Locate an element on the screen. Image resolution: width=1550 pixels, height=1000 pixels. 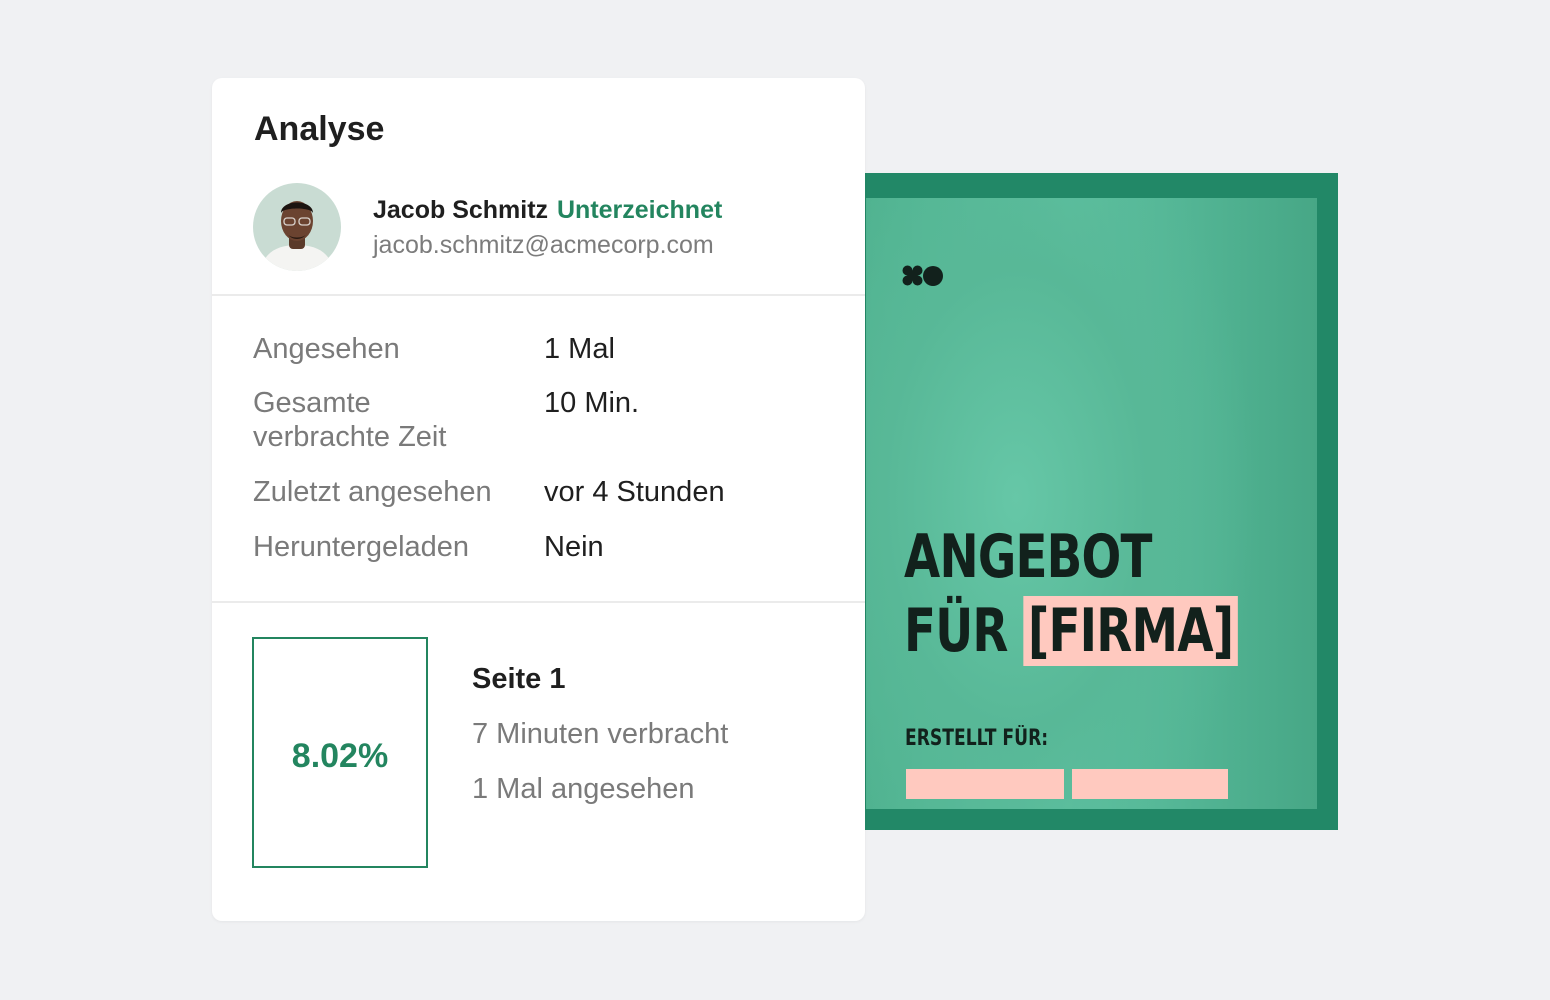
recipient-last-name-field is located at coordinates (1150, 784).